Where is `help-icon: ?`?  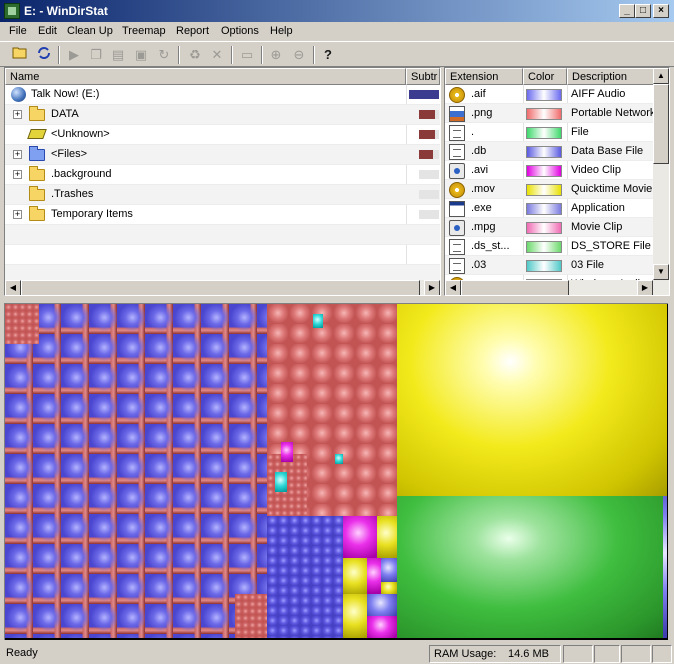 help-icon: ? is located at coordinates (328, 55).